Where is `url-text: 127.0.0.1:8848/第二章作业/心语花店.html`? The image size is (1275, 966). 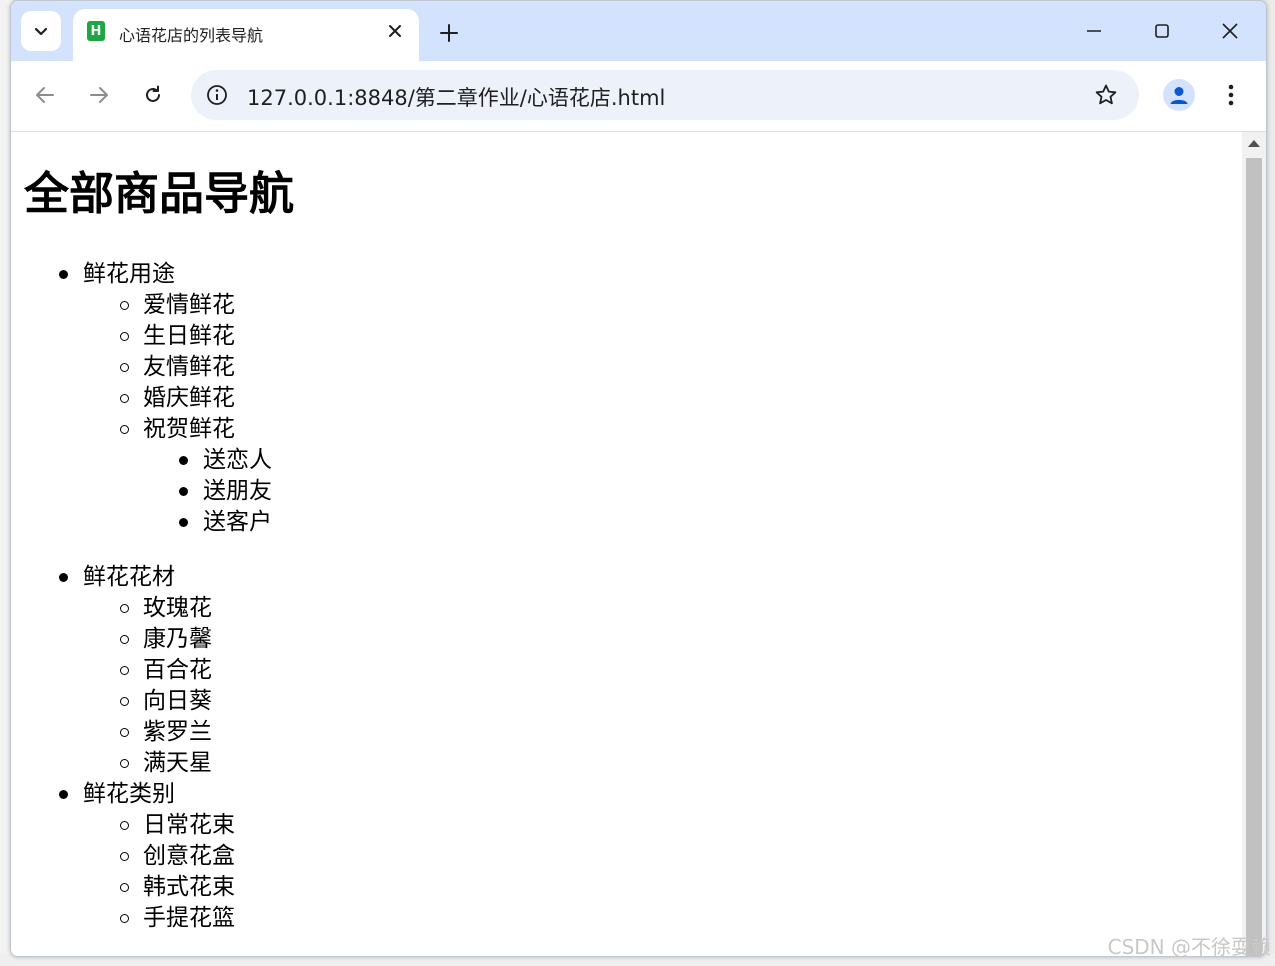 url-text: 127.0.0.1:8848/第二章作业/心语花店.html is located at coordinates (456, 97).